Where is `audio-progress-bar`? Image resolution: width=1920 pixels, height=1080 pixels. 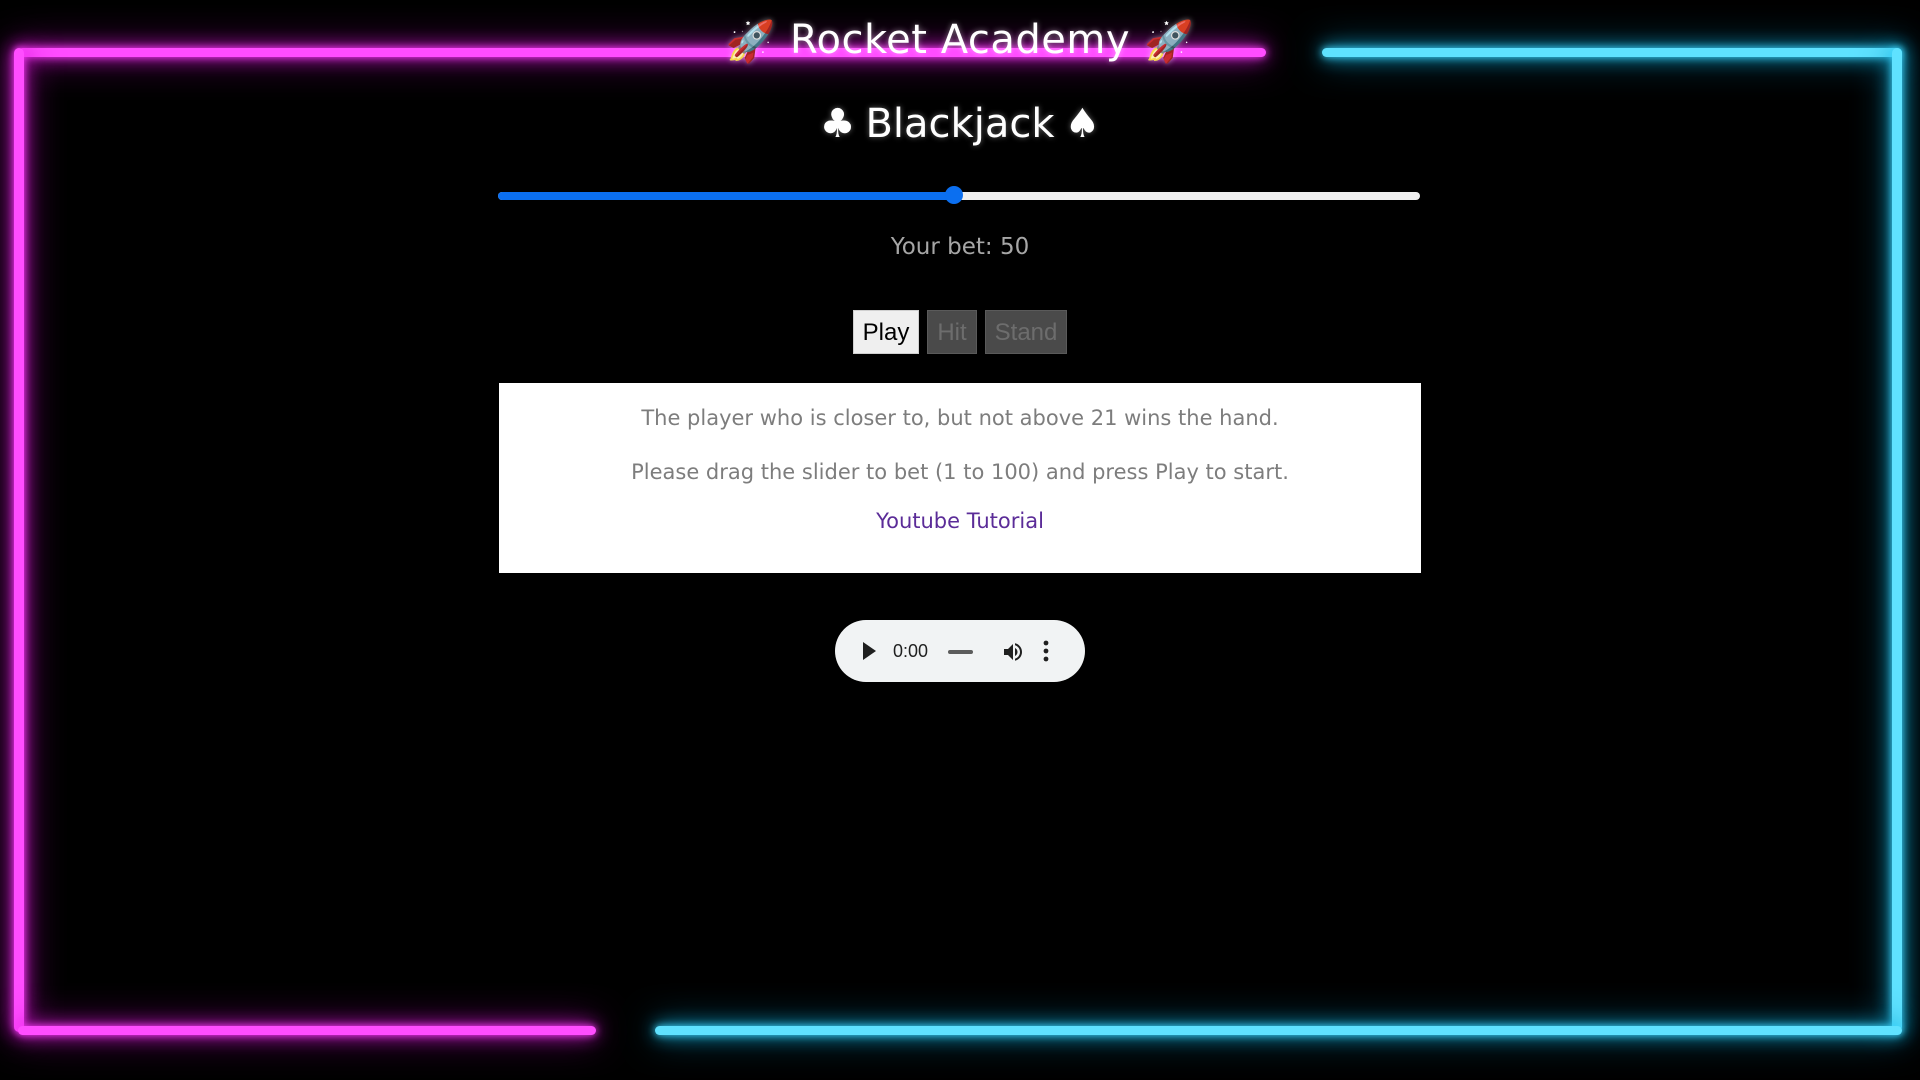
audio-progress-bar is located at coordinates (960, 652).